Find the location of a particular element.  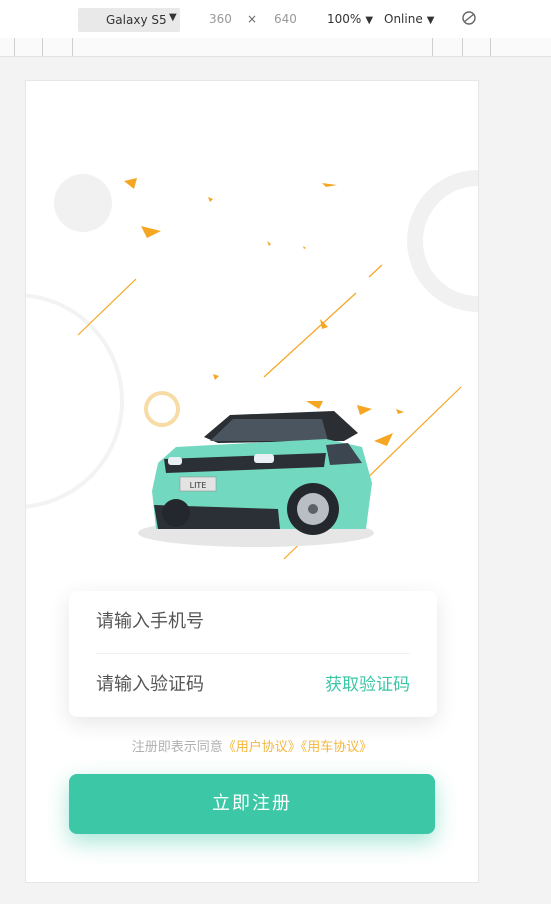

device-name: Galaxy S5 is located at coordinates (136, 20).